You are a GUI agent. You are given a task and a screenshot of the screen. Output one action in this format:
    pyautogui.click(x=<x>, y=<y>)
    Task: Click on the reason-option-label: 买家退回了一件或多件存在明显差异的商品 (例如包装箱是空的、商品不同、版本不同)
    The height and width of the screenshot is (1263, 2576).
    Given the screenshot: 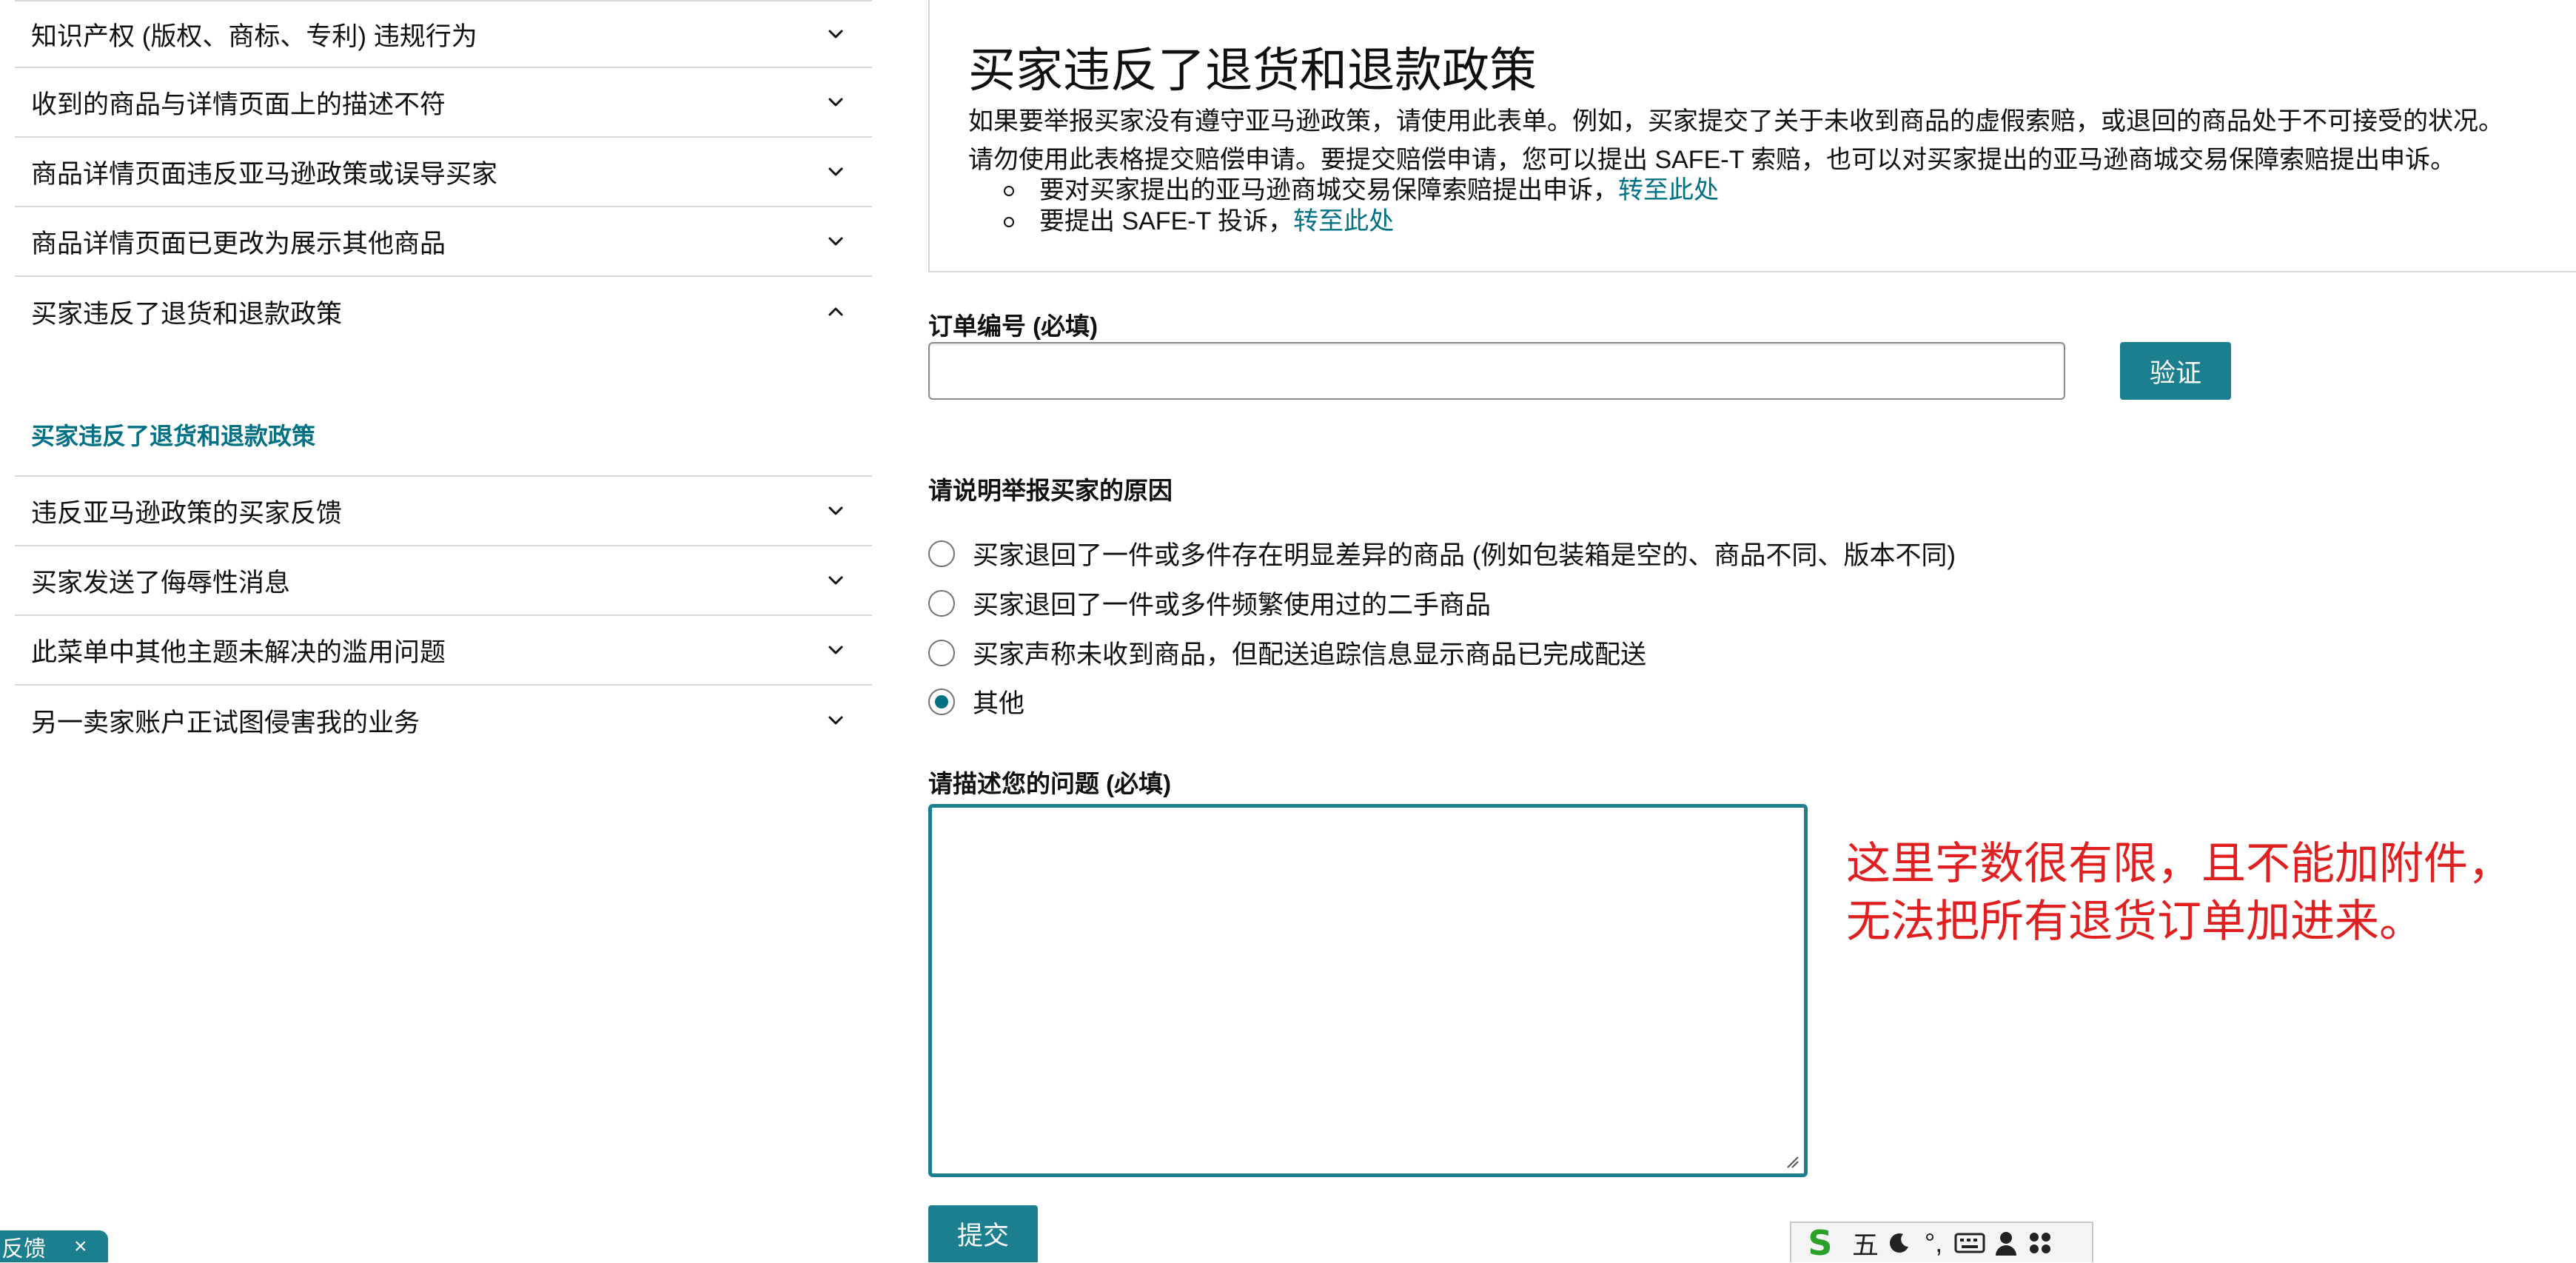 What is the action you would take?
    pyautogui.click(x=1464, y=555)
    